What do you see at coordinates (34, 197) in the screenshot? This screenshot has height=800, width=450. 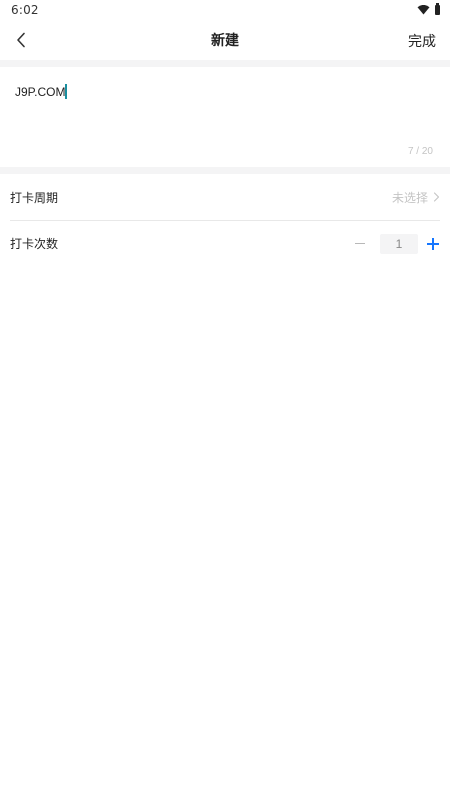 I see `period-label: 打卡周期` at bounding box center [34, 197].